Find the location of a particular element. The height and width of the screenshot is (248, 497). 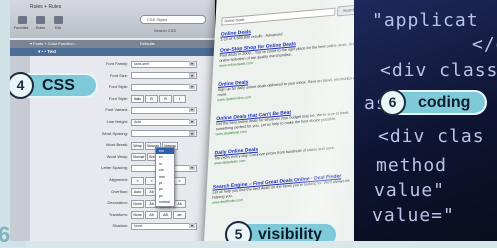

css-property-row: Line Height: Auto ▾ is located at coordinates (124, 121).